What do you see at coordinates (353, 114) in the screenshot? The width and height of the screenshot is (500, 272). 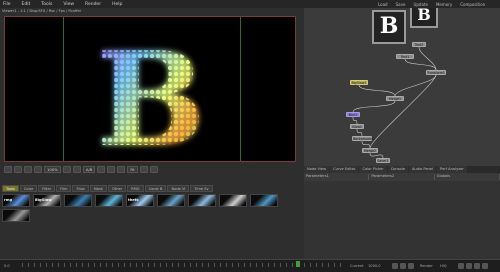 I see `flow-node: Blur1` at bounding box center [353, 114].